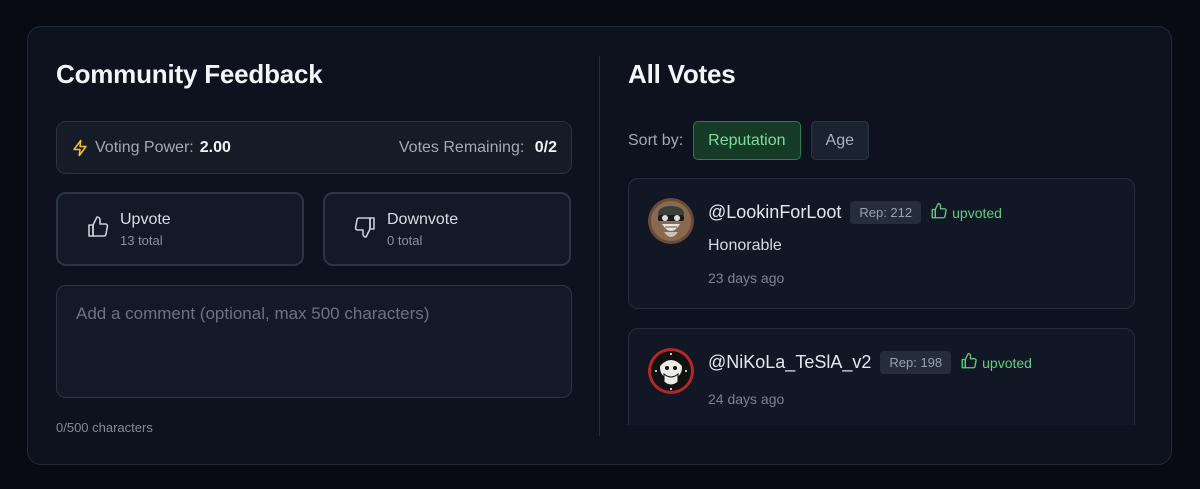 The height and width of the screenshot is (489, 1200). I want to click on votes-remaining-value: 0/2, so click(545, 147).